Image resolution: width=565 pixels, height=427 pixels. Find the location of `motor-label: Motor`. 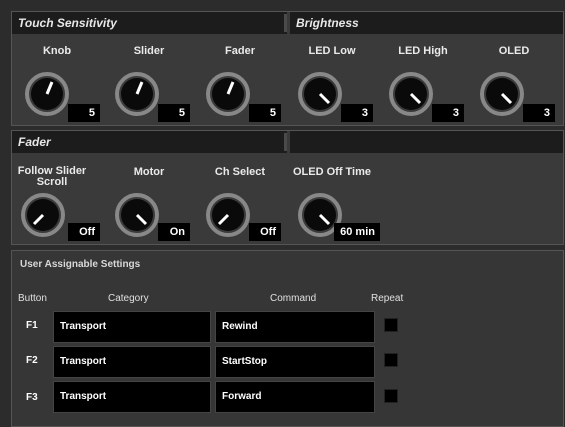

motor-label: Motor is located at coordinates (149, 172).